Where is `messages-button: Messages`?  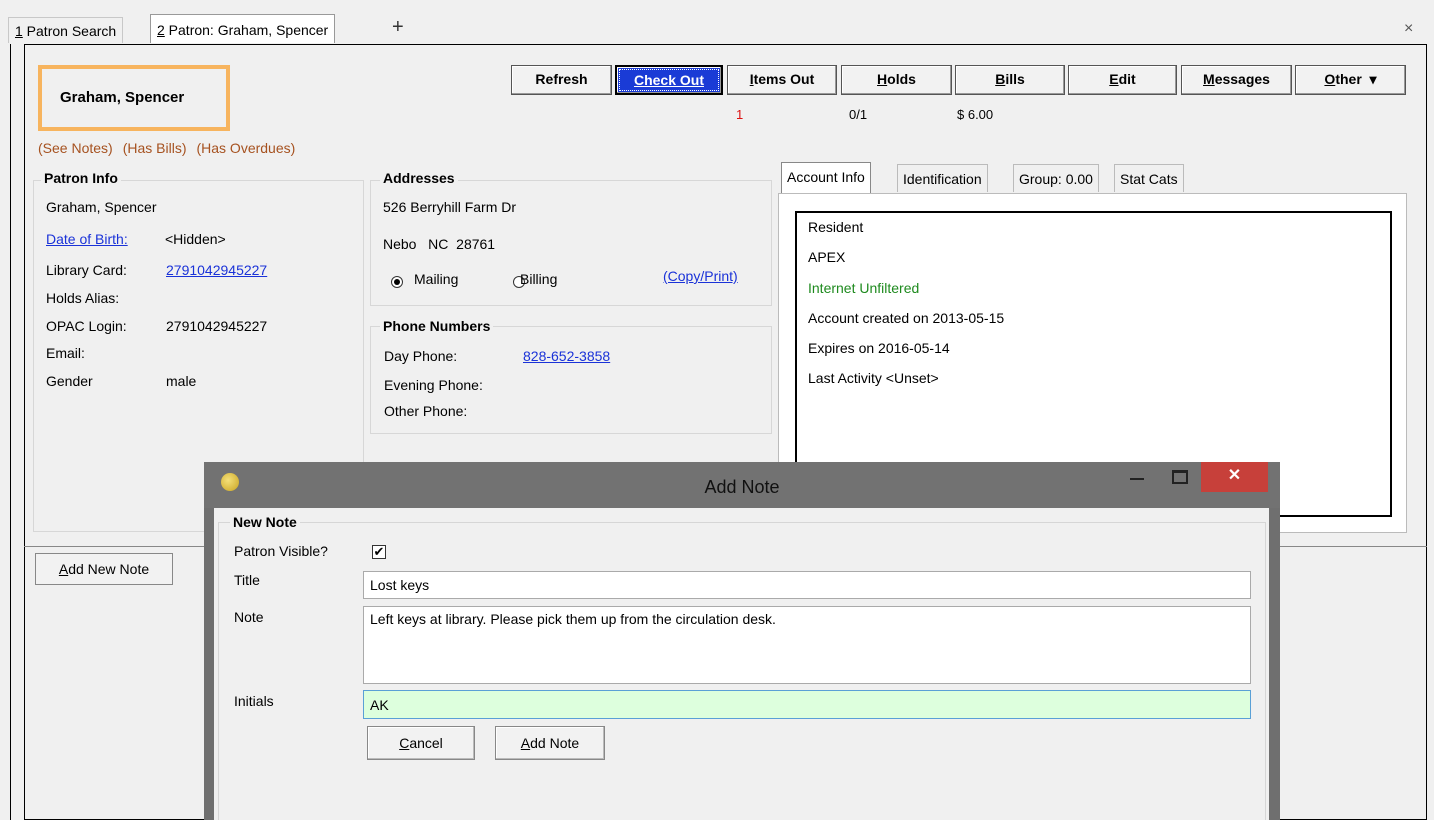 messages-button: Messages is located at coordinates (1236, 80).